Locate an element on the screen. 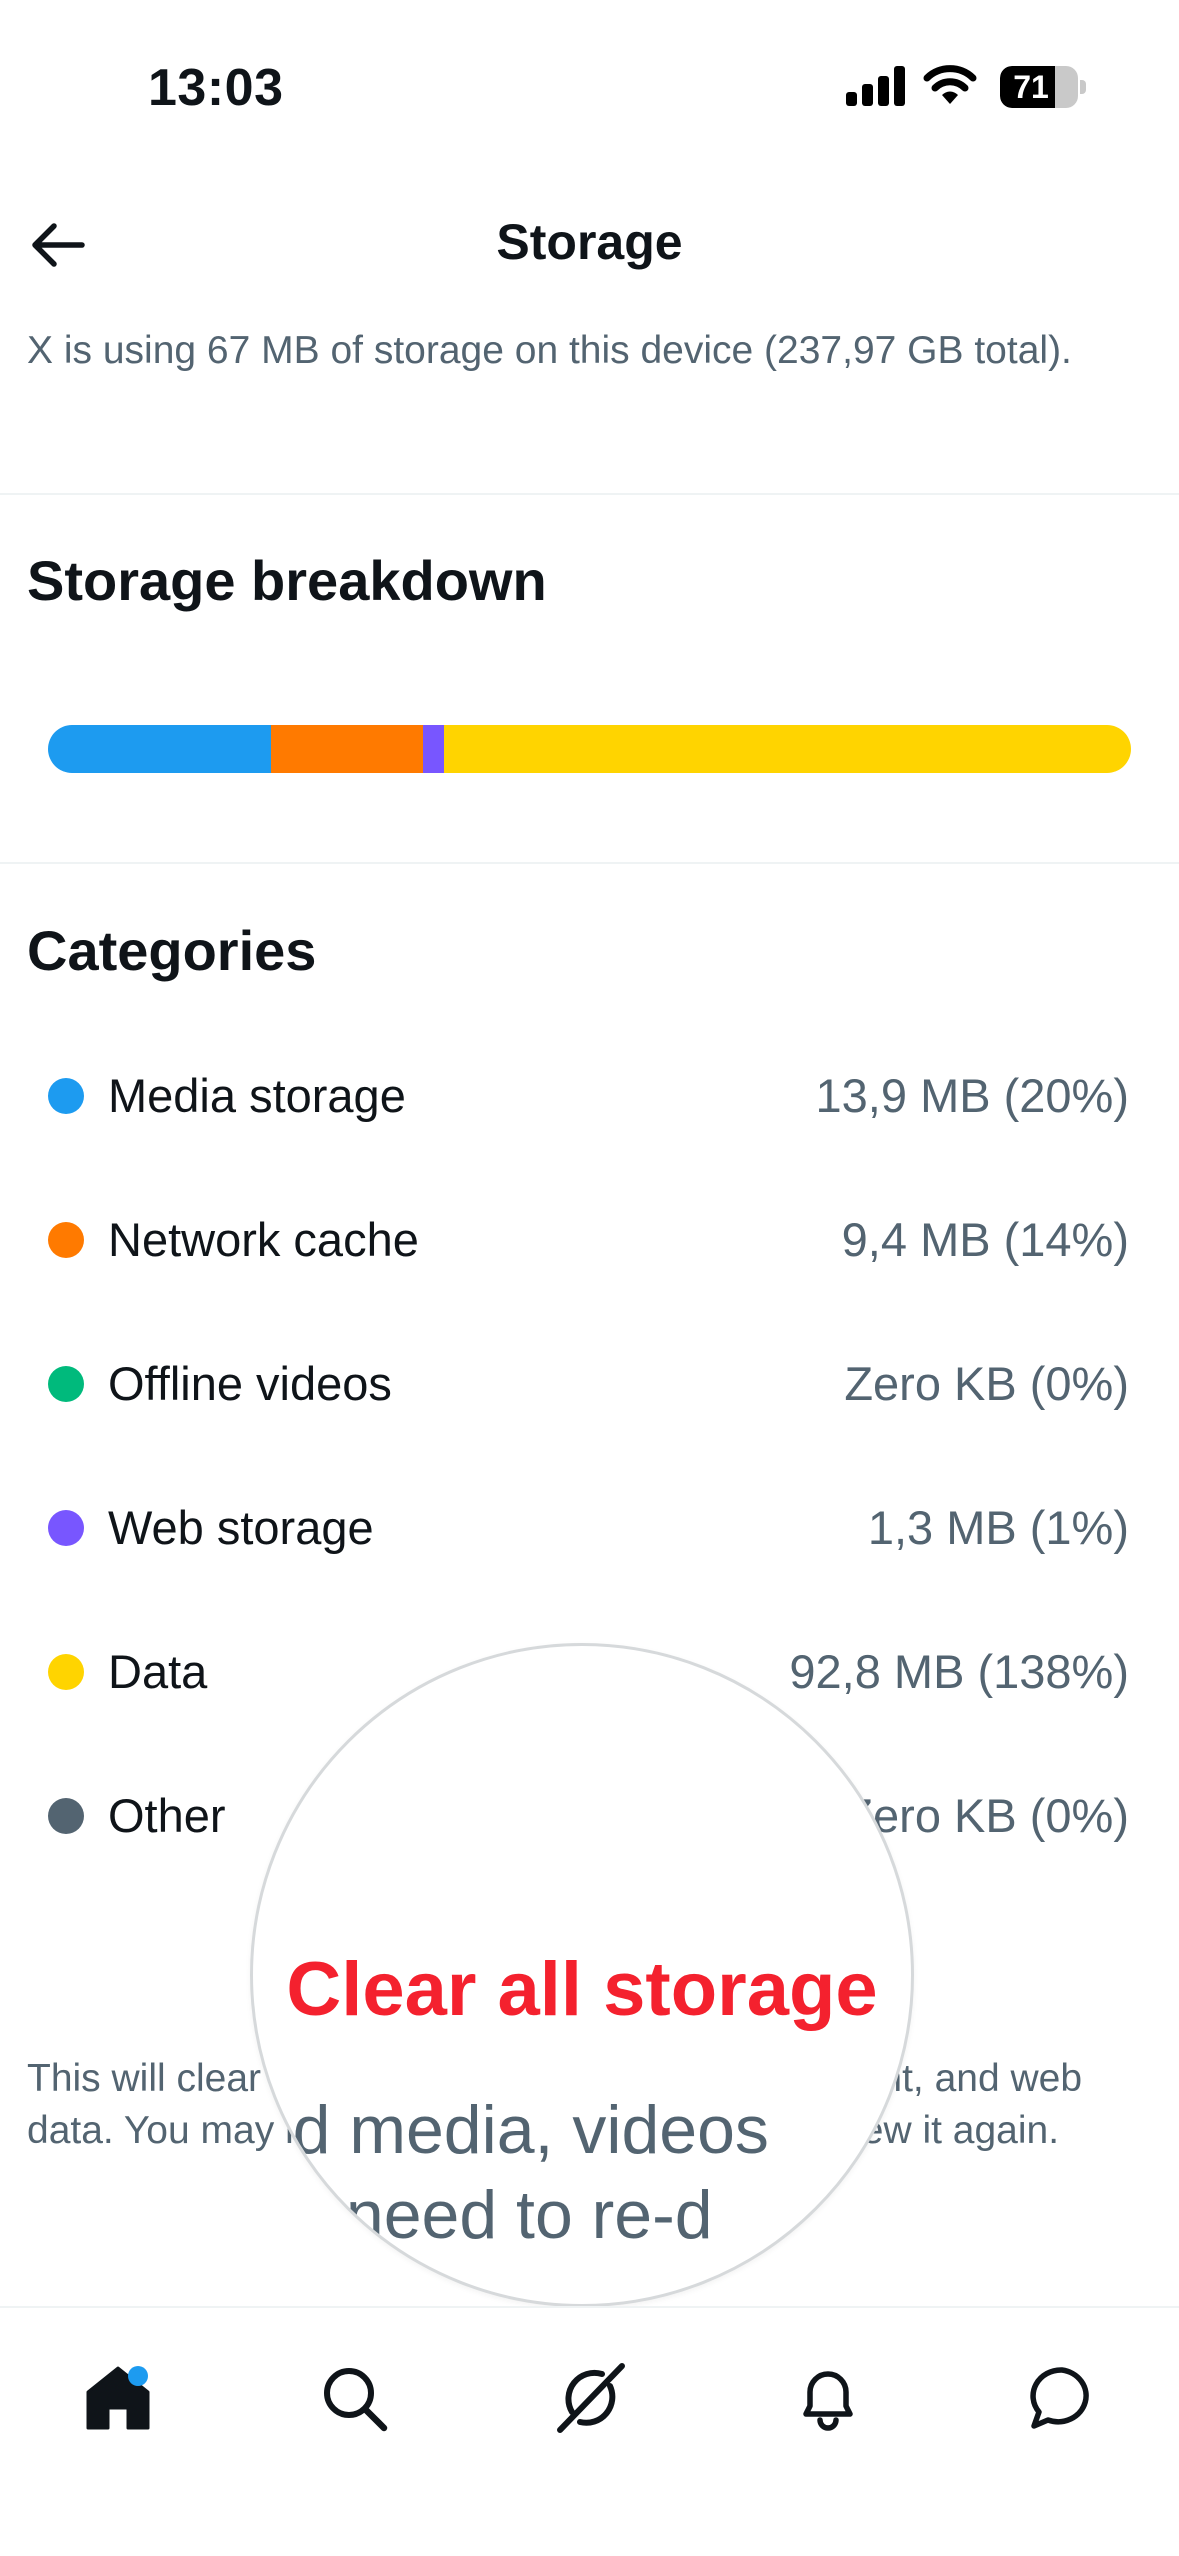 The height and width of the screenshot is (2556, 1179). categories-heading: Categories is located at coordinates (172, 950).